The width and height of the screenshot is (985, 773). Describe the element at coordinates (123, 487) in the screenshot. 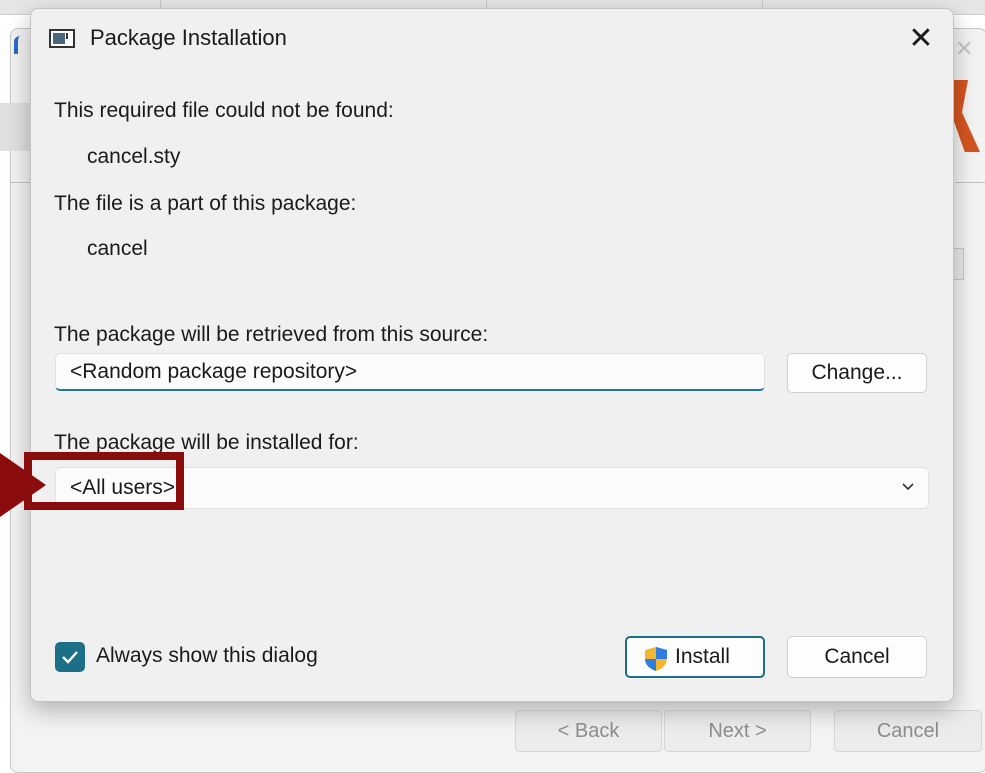

I see `install-for-value: <All users>` at that location.